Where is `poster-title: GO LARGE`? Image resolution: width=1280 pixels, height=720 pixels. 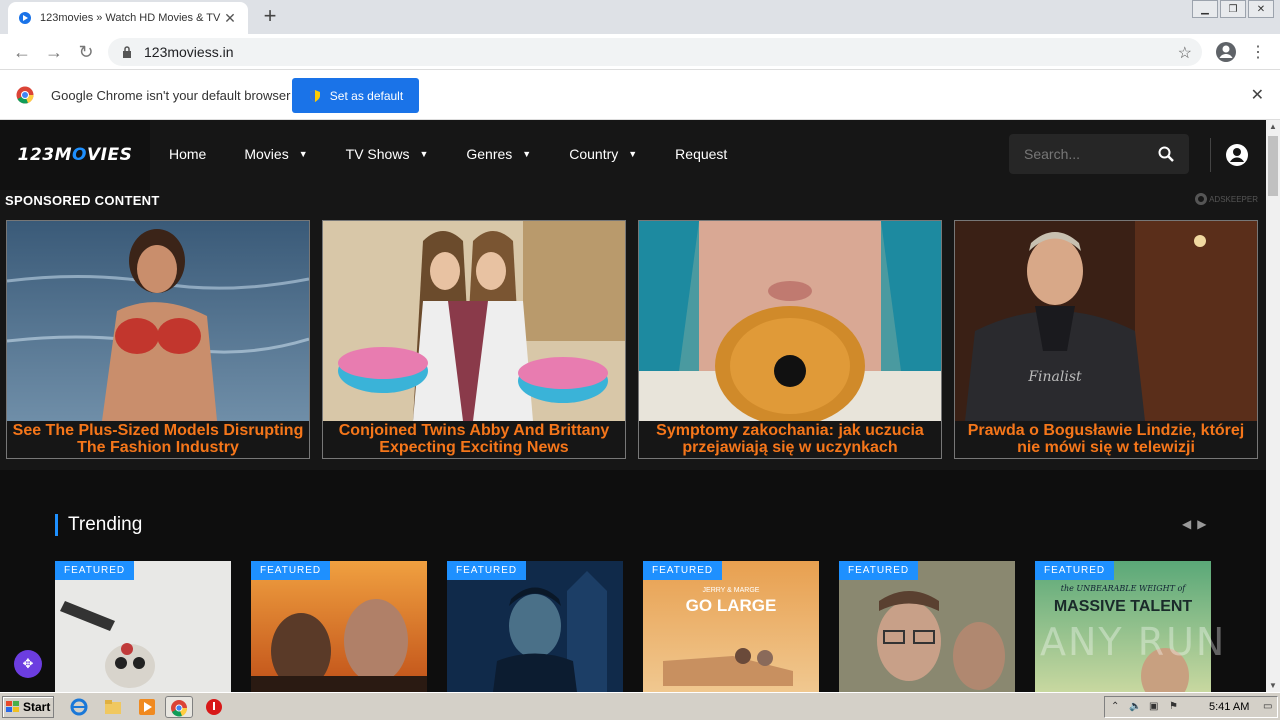
poster-title: GO LARGE is located at coordinates (731, 605).